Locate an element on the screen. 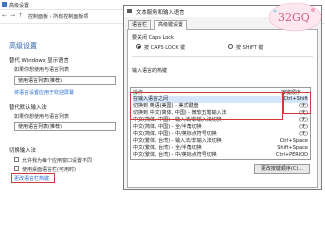 This screenshot has width=325, height=240. key-column-highlight is located at coordinates (297, 103).